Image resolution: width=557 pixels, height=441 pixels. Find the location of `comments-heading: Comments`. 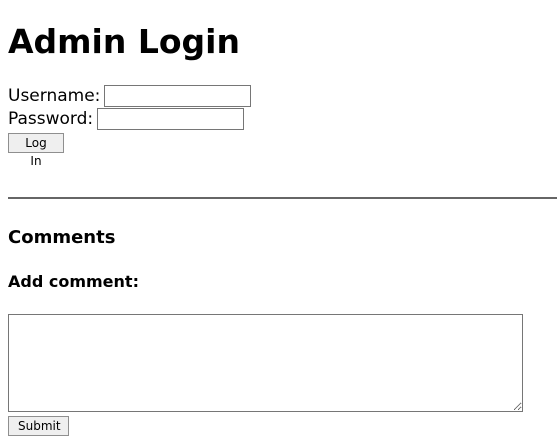

comments-heading: Comments is located at coordinates (62, 237).